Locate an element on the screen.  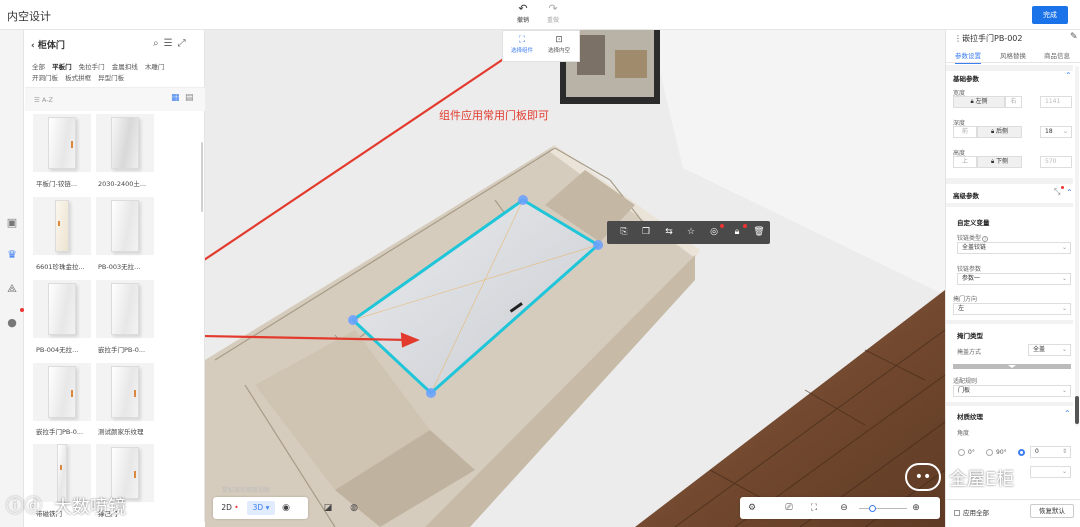
undo-button: ↶ 撤销 is located at coordinates (523, 14).